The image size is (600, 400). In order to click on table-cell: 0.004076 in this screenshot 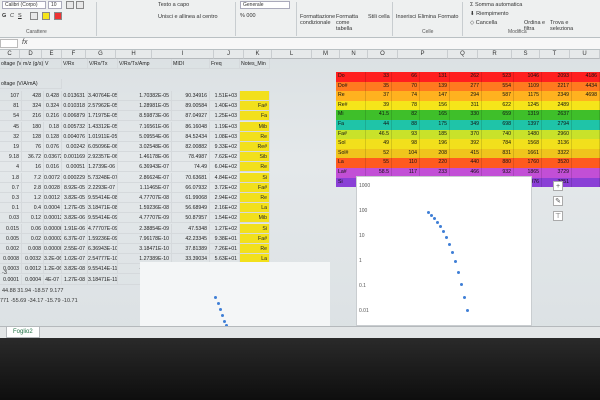, I will do `click(75, 136)`.